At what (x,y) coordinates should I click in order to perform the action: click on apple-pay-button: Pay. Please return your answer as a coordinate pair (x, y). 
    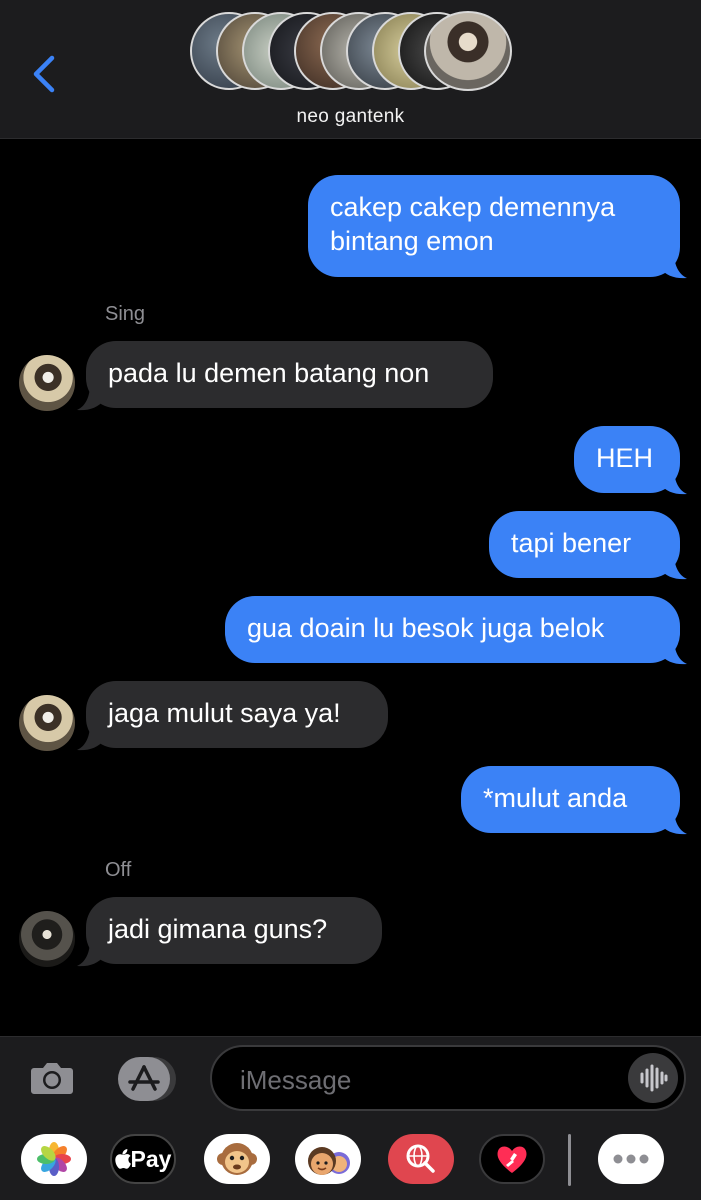
    Looking at the image, I should click on (143, 1159).